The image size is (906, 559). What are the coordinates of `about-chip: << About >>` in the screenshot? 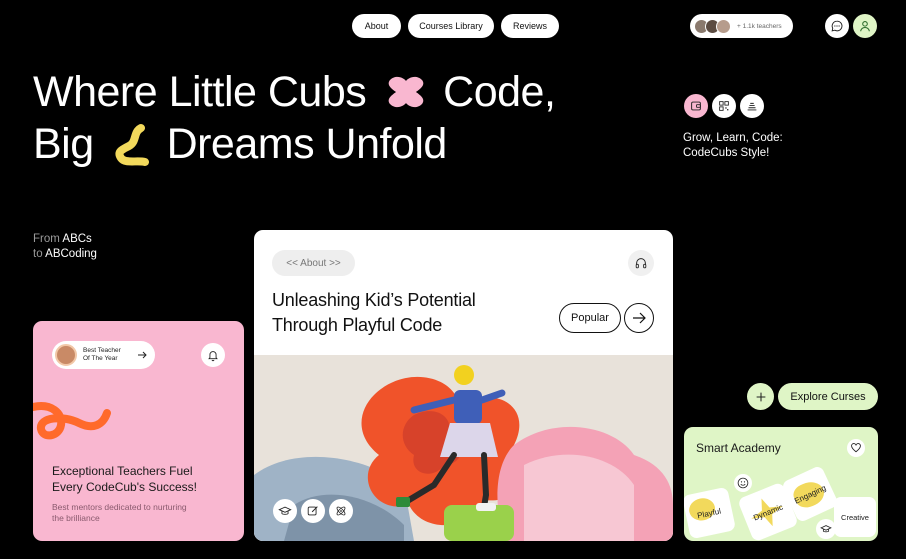 It's located at (313, 263).